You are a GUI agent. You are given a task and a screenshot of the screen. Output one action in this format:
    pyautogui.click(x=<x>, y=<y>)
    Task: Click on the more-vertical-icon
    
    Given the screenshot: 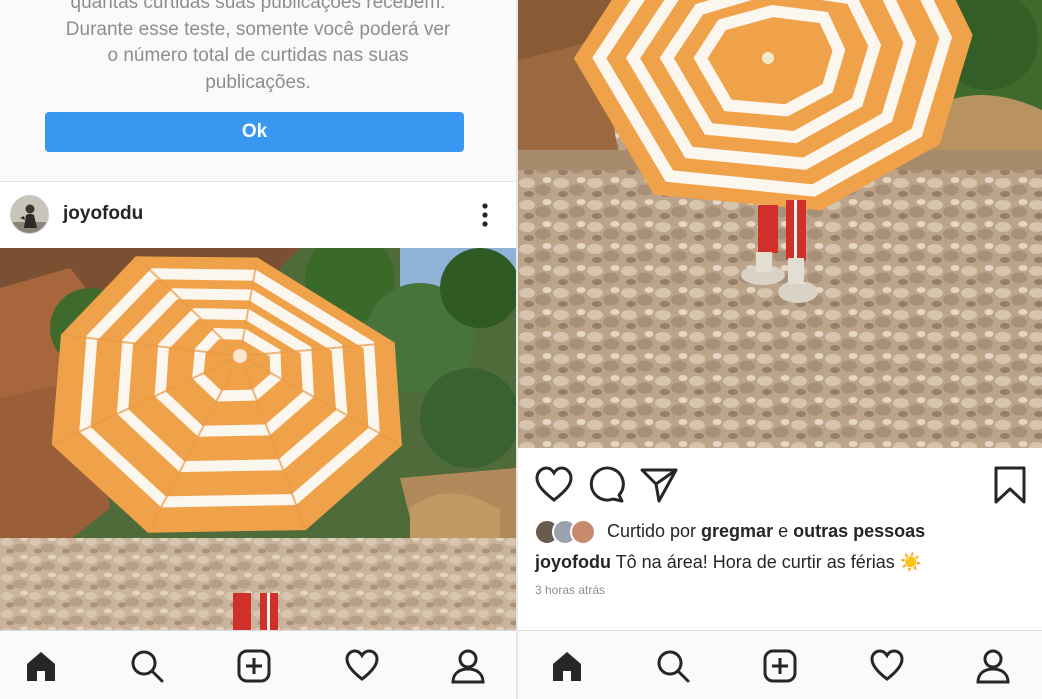 What is the action you would take?
    pyautogui.click(x=485, y=215)
    